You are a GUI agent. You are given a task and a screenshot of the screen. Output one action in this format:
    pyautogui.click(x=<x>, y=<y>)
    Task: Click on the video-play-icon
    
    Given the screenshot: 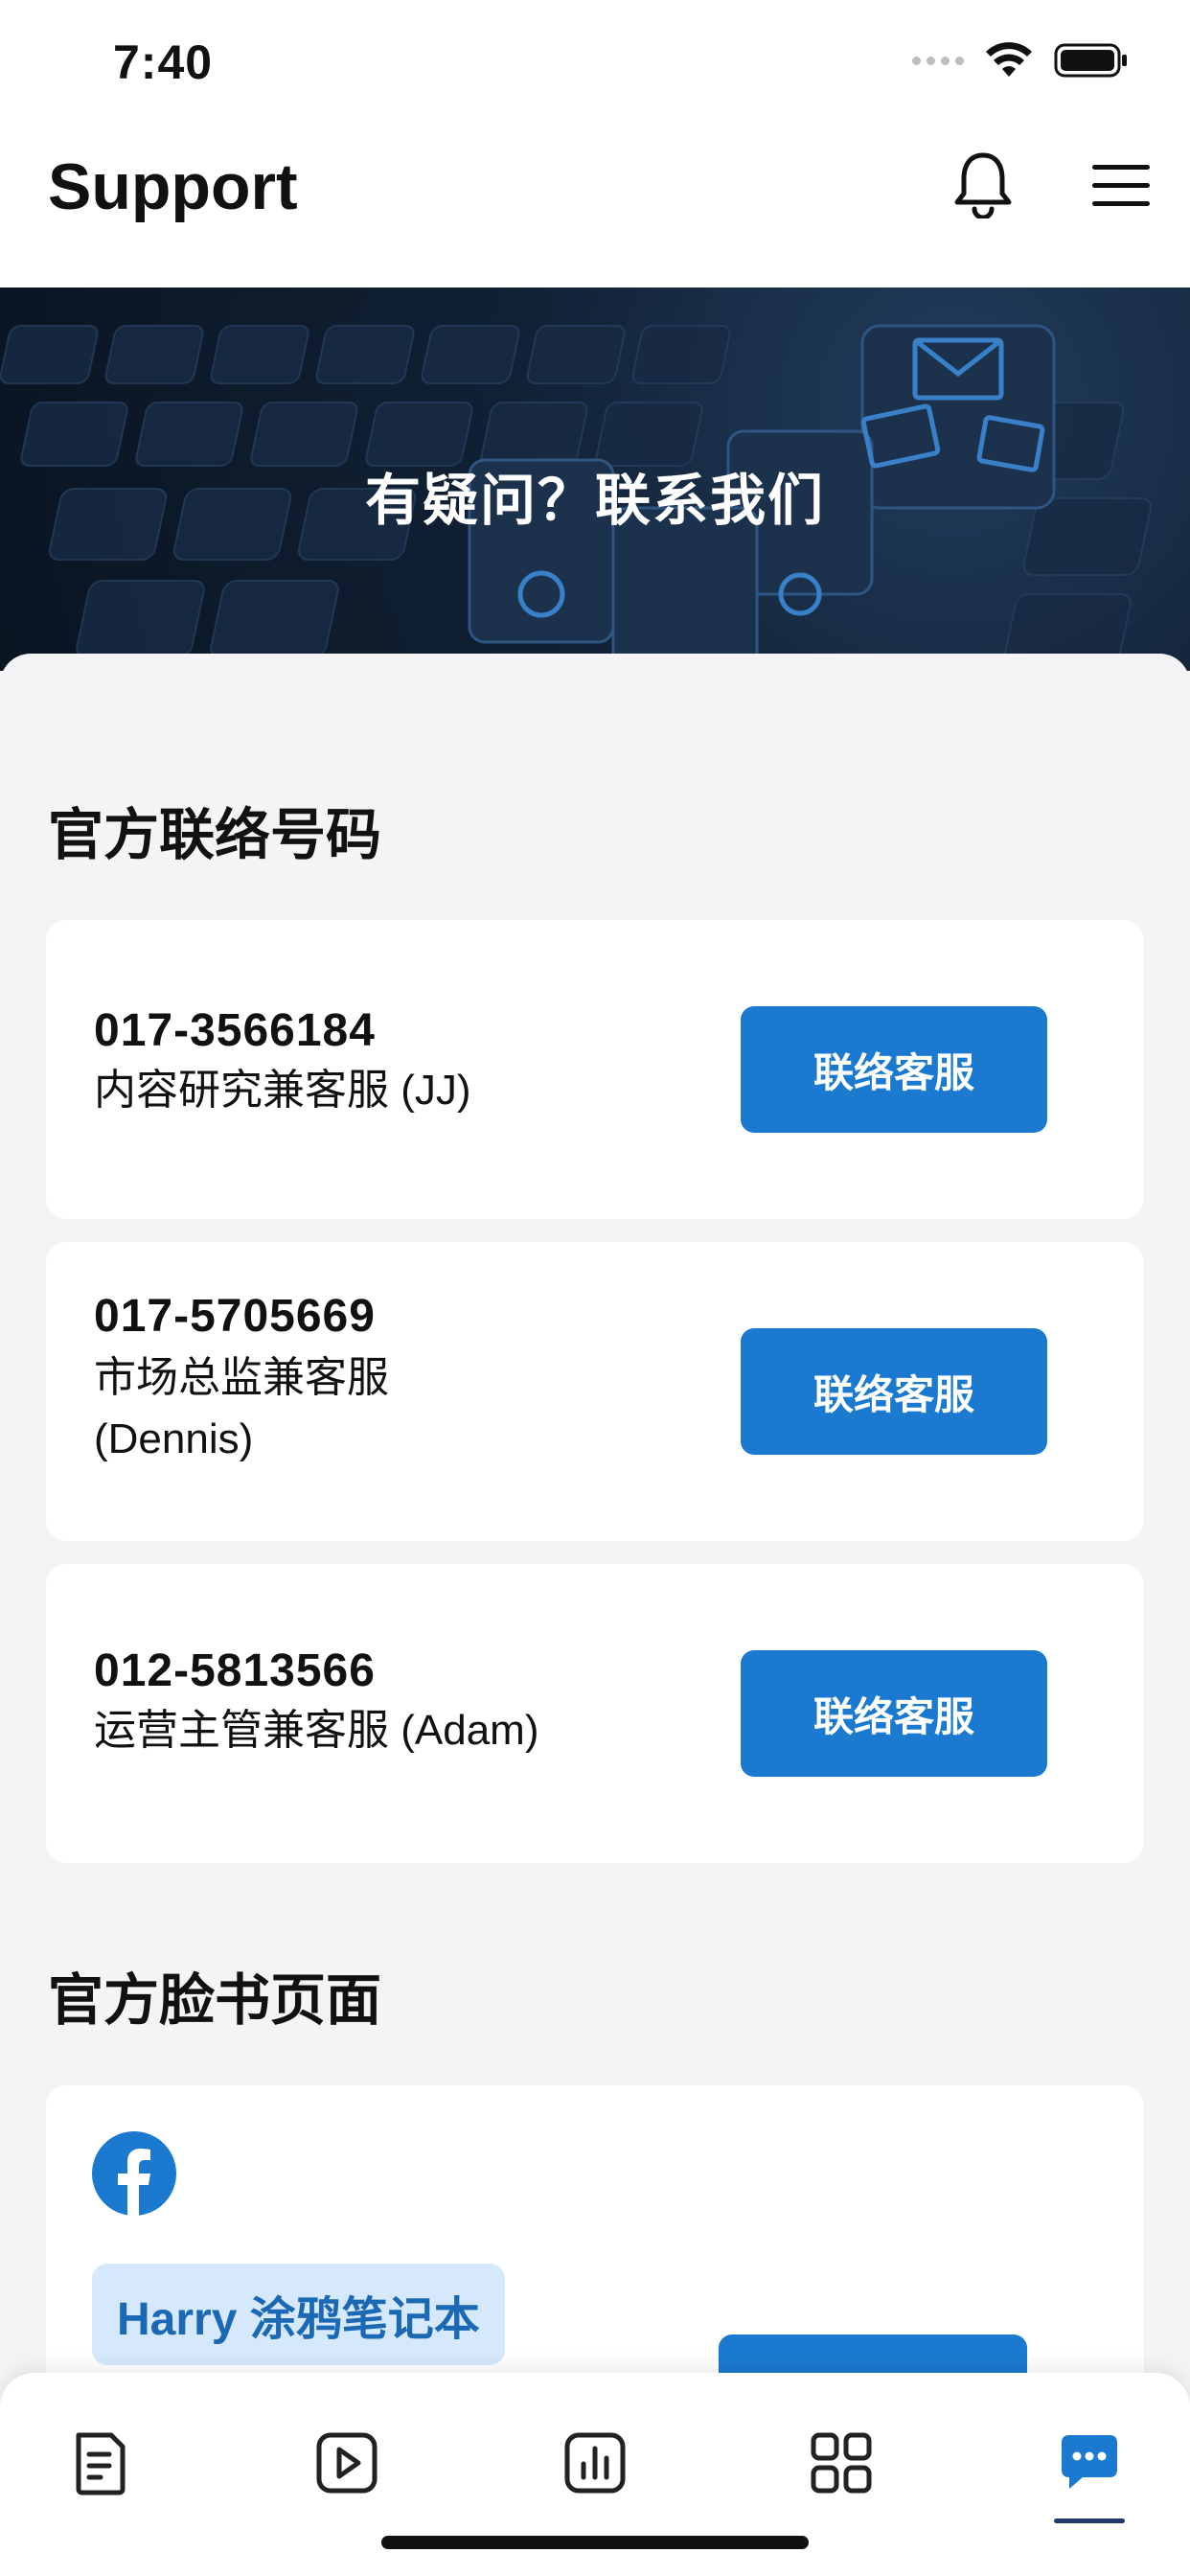 What is the action you would take?
    pyautogui.click(x=347, y=2463)
    